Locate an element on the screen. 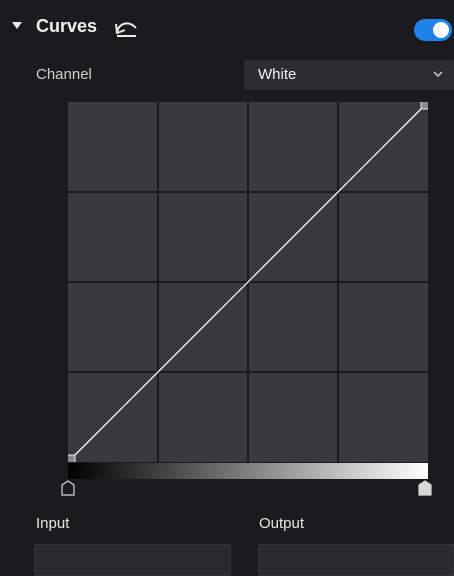 Image resolution: width=454 pixels, height=576 pixels. curves-header: Curves is located at coordinates (227, 26).